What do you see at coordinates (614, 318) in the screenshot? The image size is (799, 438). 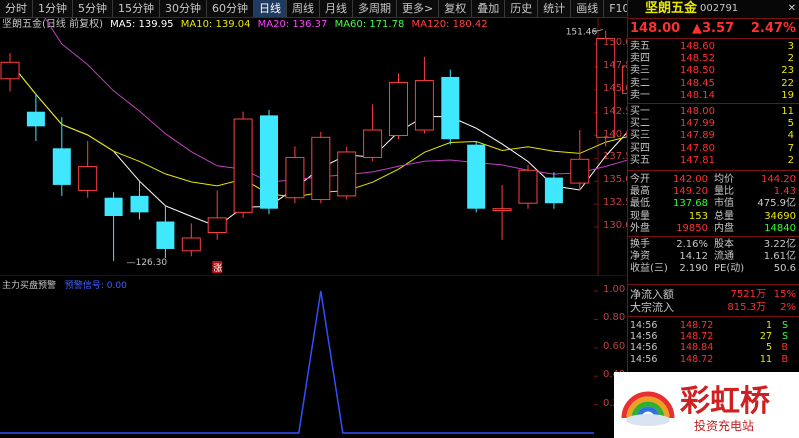 I see `indicator-axis-label: 0.80` at bounding box center [614, 318].